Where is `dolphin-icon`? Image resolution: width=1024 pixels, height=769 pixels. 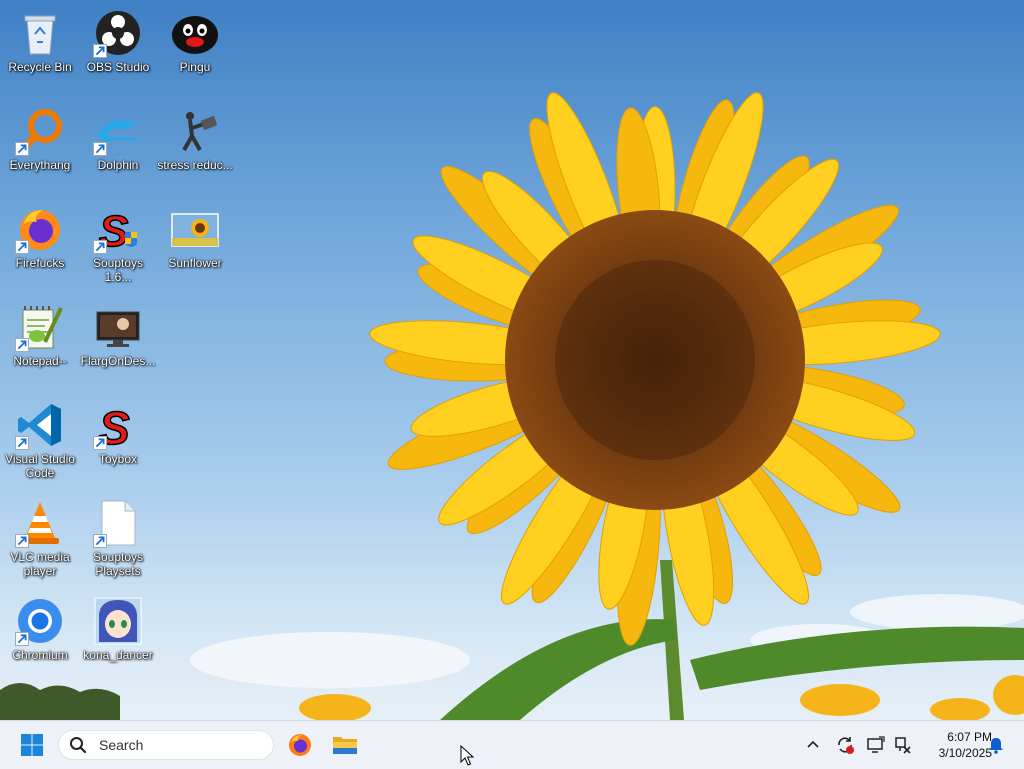 dolphin-icon is located at coordinates (118, 131).